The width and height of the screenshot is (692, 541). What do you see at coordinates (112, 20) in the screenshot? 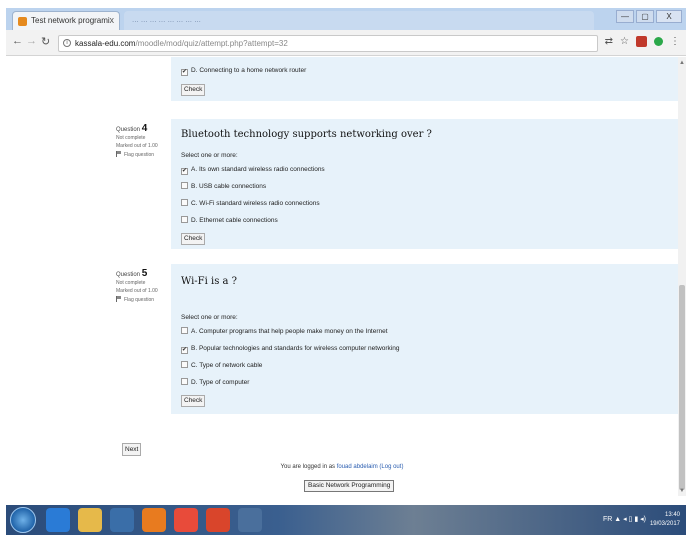
I see `tab-close-icon: x` at bounding box center [112, 20].